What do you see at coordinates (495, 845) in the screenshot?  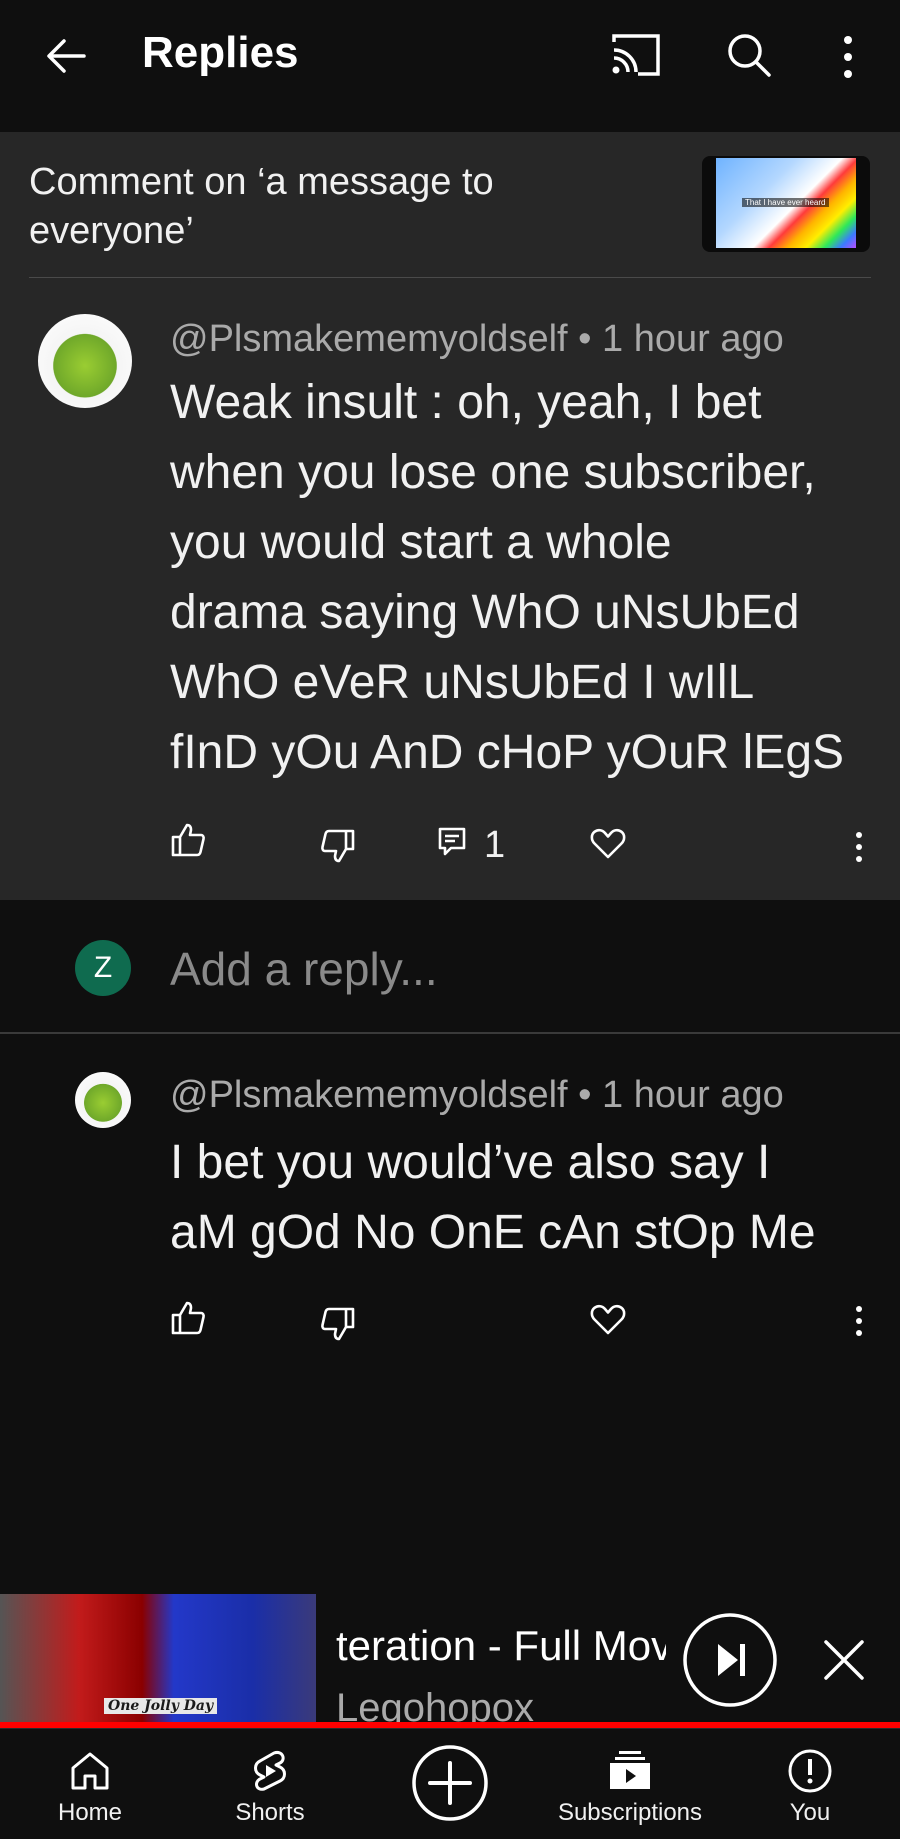 I see `reply-count: 1` at bounding box center [495, 845].